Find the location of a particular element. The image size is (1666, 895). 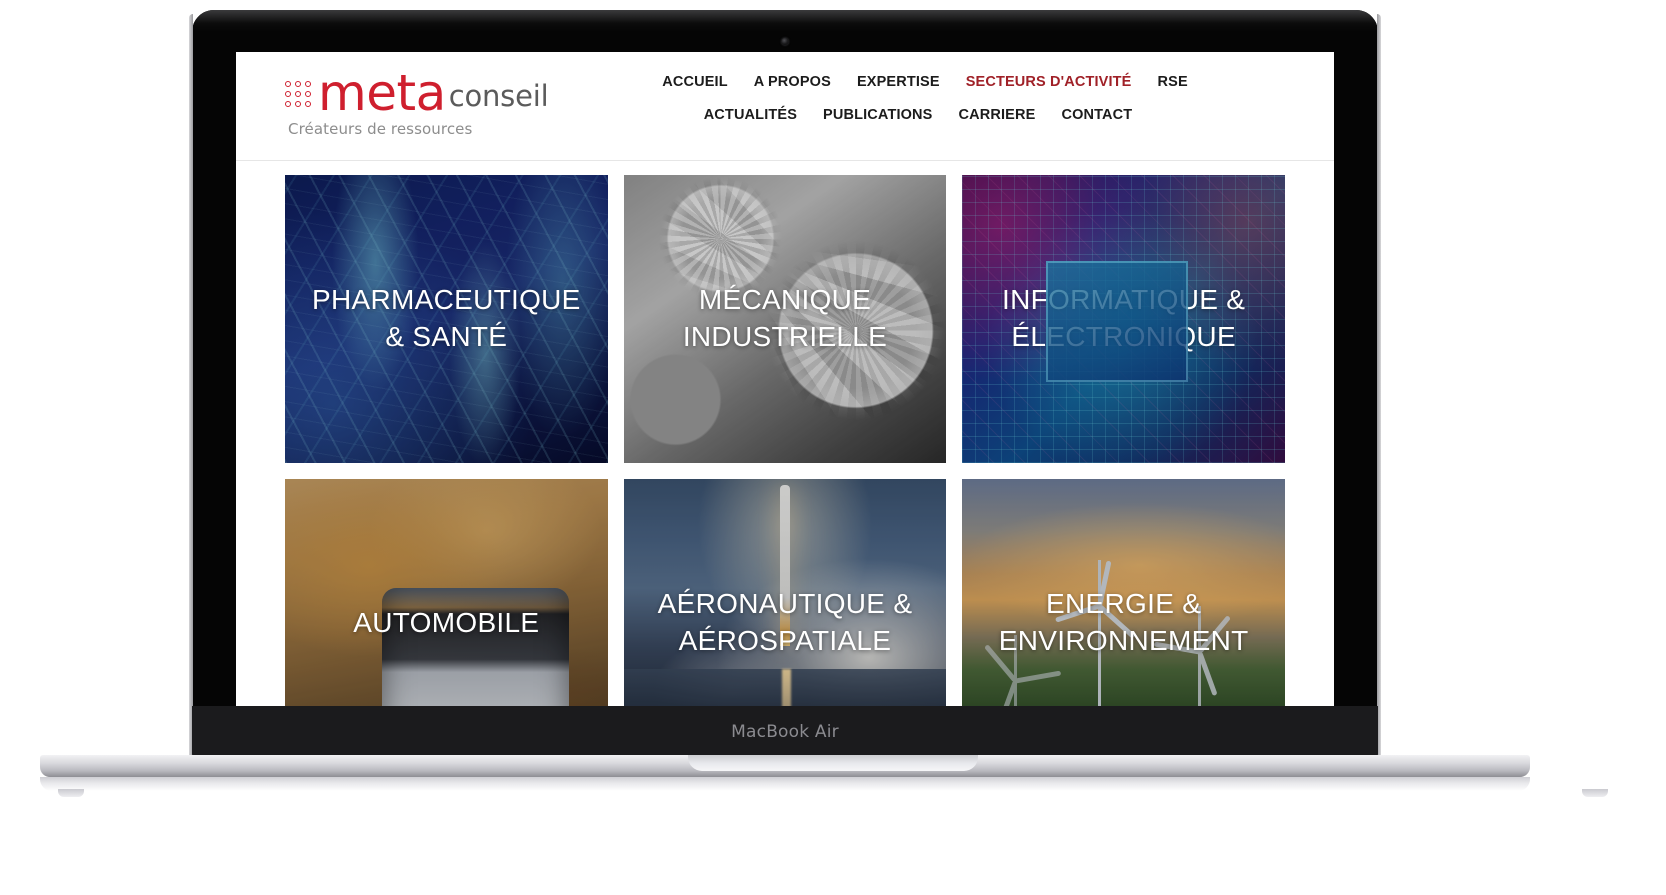

logo-brand-primary: meta is located at coordinates (382, 93).